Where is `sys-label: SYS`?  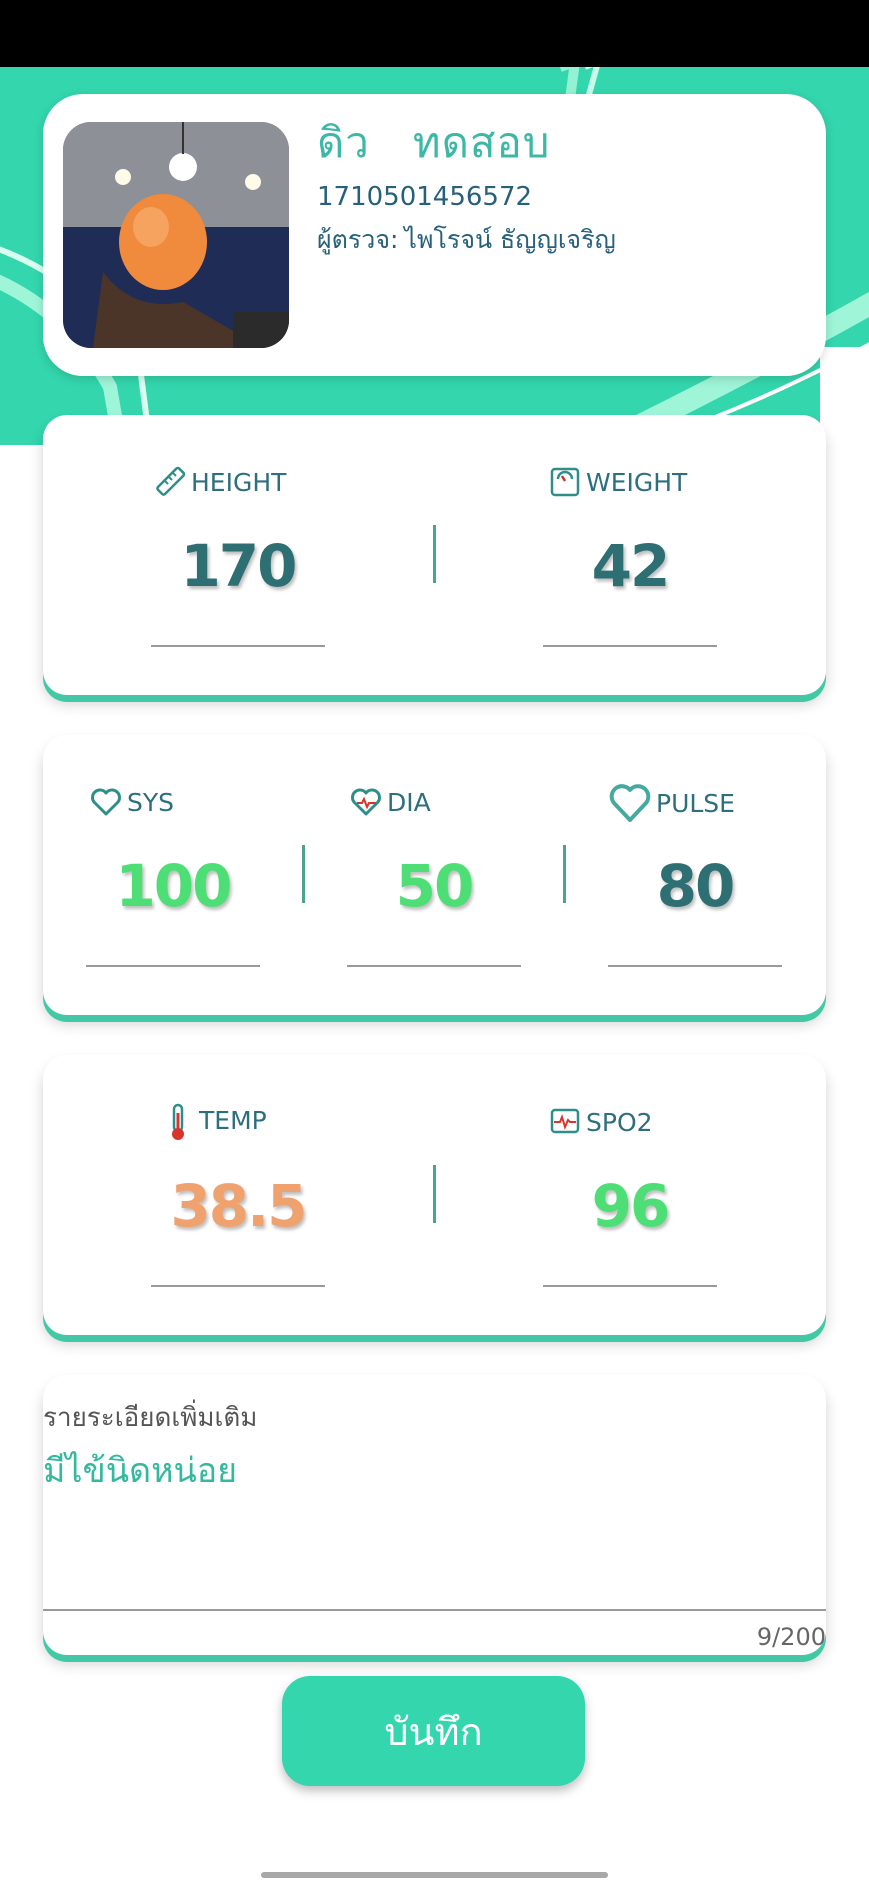 sys-label: SYS is located at coordinates (131, 802).